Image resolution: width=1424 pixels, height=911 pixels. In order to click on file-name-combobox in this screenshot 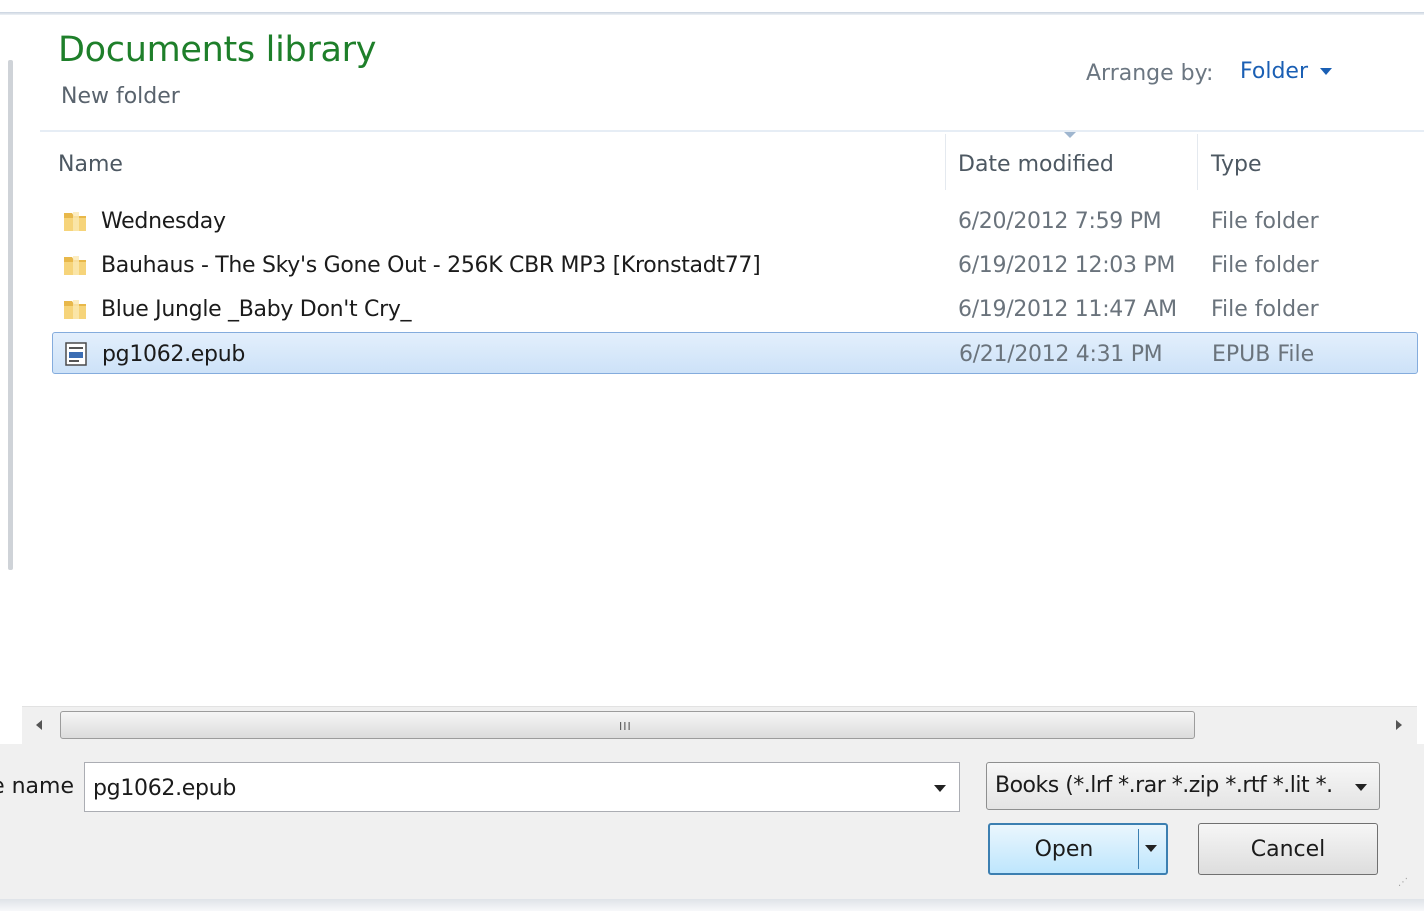, I will do `click(522, 787)`.